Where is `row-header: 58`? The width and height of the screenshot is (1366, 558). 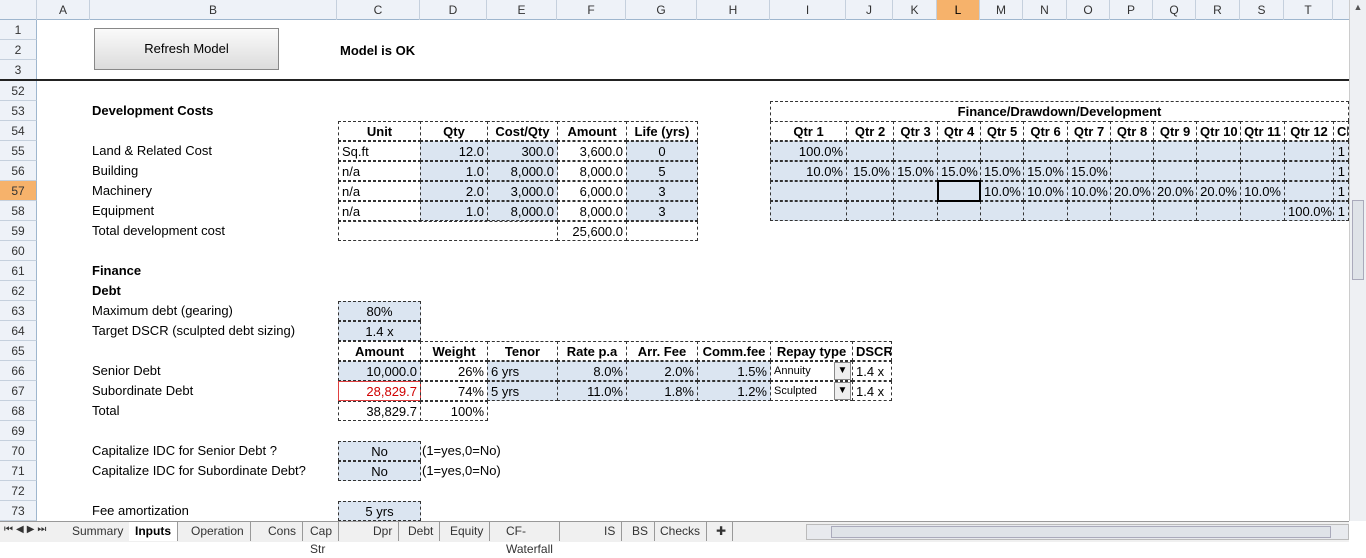
row-header: 58 is located at coordinates (18, 211).